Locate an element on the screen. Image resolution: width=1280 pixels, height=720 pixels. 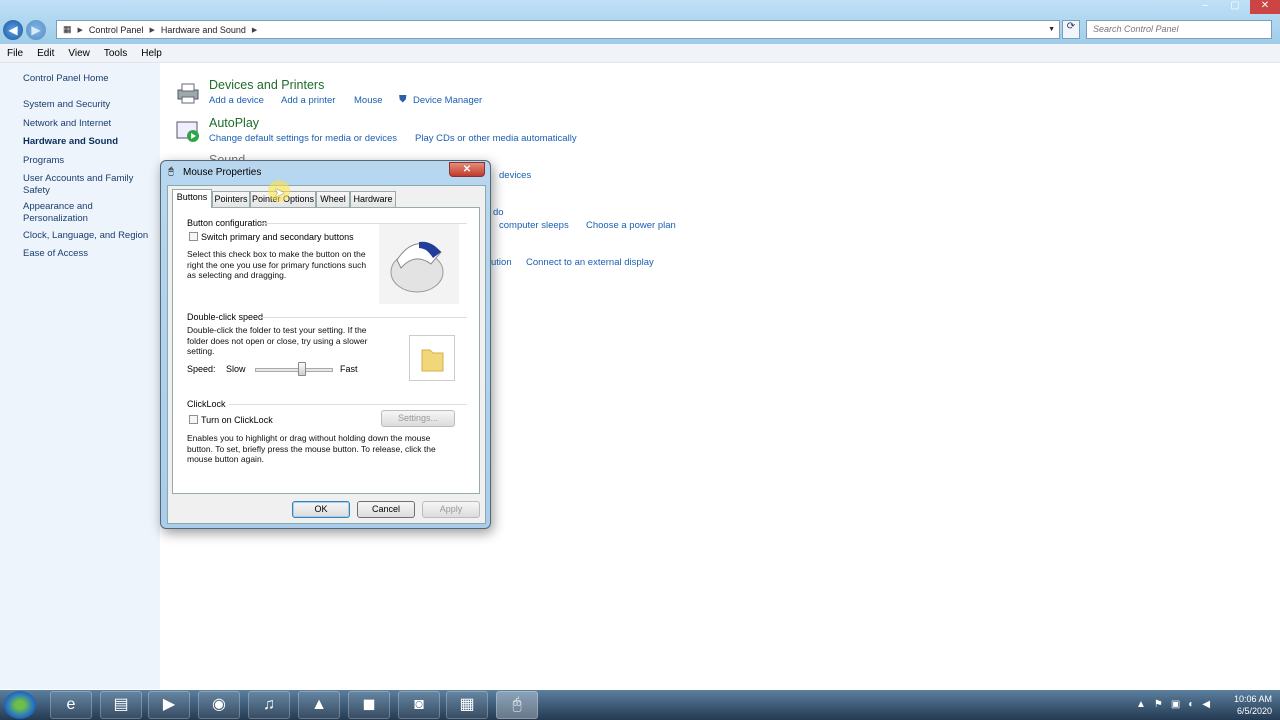
speed-slow-label: Slow is located at coordinates (236, 369).